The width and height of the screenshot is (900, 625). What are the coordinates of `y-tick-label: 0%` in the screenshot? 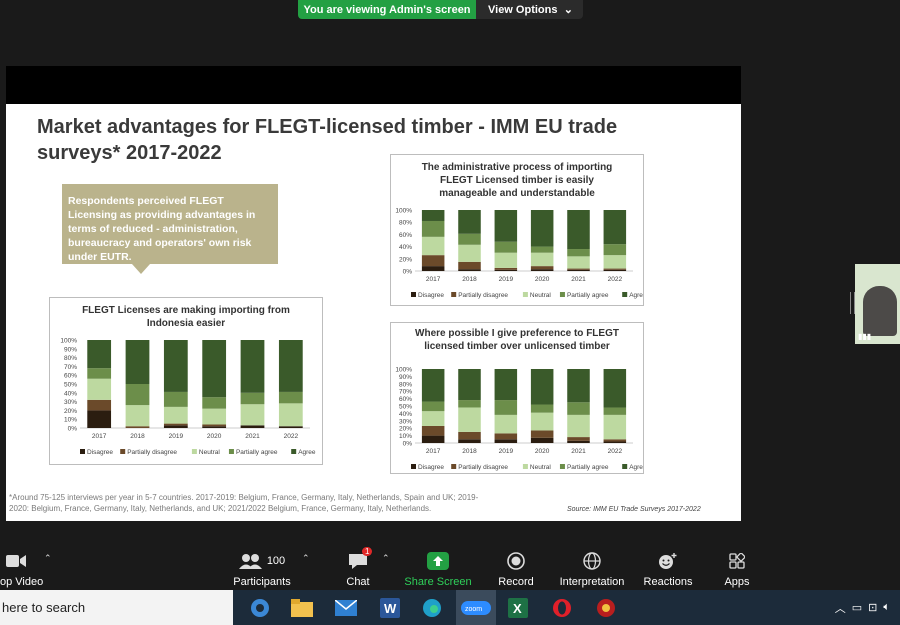 It's located at (408, 272).